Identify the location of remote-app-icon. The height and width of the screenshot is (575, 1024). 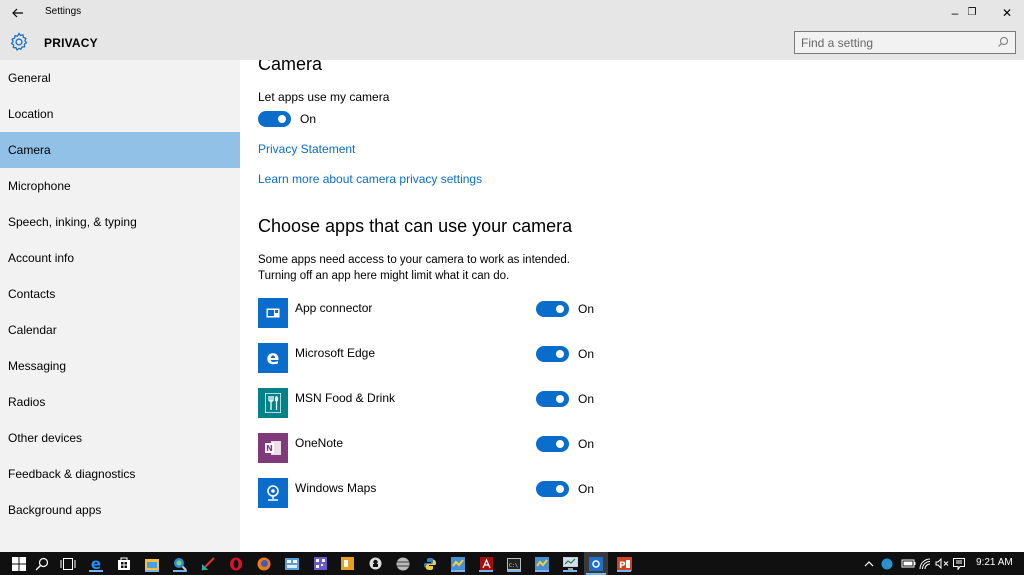
(292, 563).